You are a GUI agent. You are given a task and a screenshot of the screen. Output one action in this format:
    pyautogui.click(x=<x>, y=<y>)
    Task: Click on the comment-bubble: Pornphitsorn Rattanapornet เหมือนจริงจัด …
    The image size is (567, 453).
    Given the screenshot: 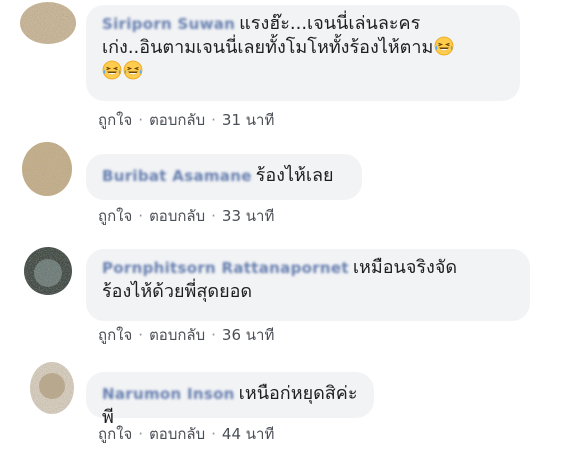 What is the action you would take?
    pyautogui.click(x=308, y=285)
    